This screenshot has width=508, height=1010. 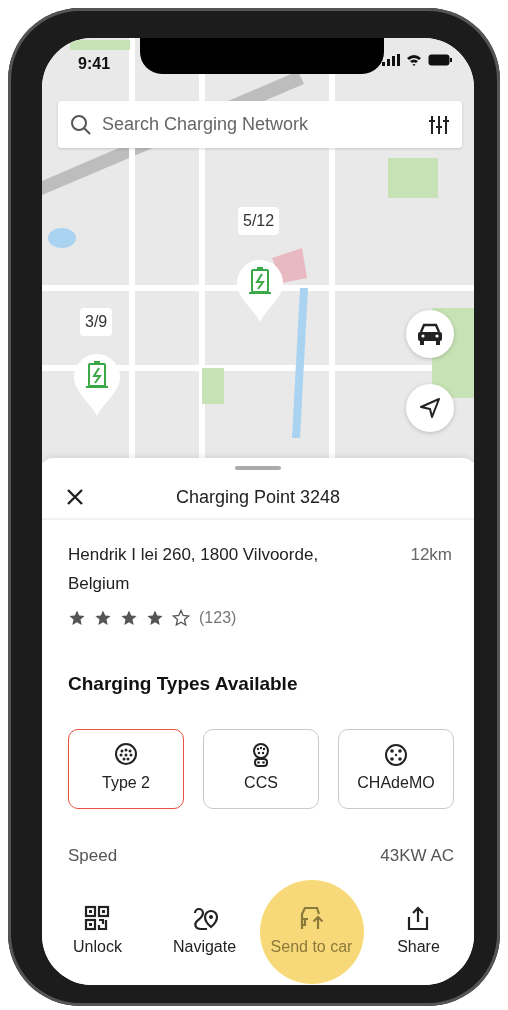 I want to click on connector-type-button: CHAdeMO, so click(x=396, y=768).